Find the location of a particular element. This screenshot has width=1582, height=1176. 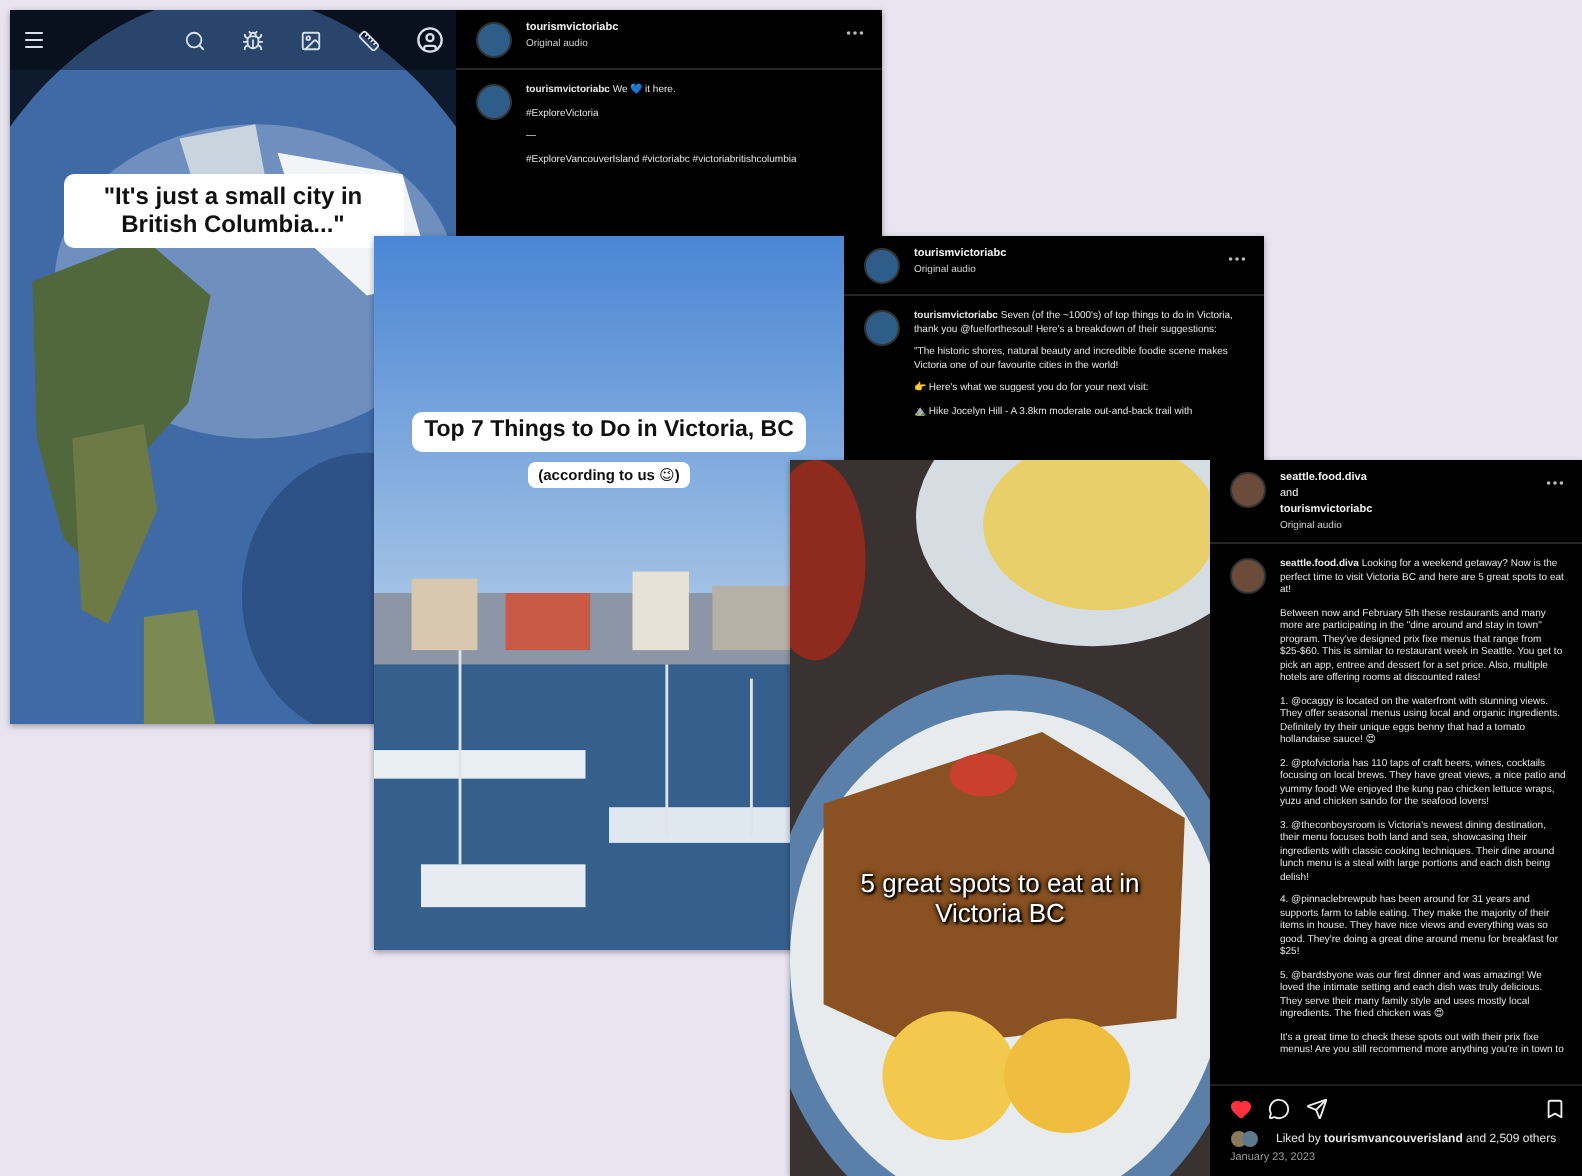

search-icon is located at coordinates (195, 40).